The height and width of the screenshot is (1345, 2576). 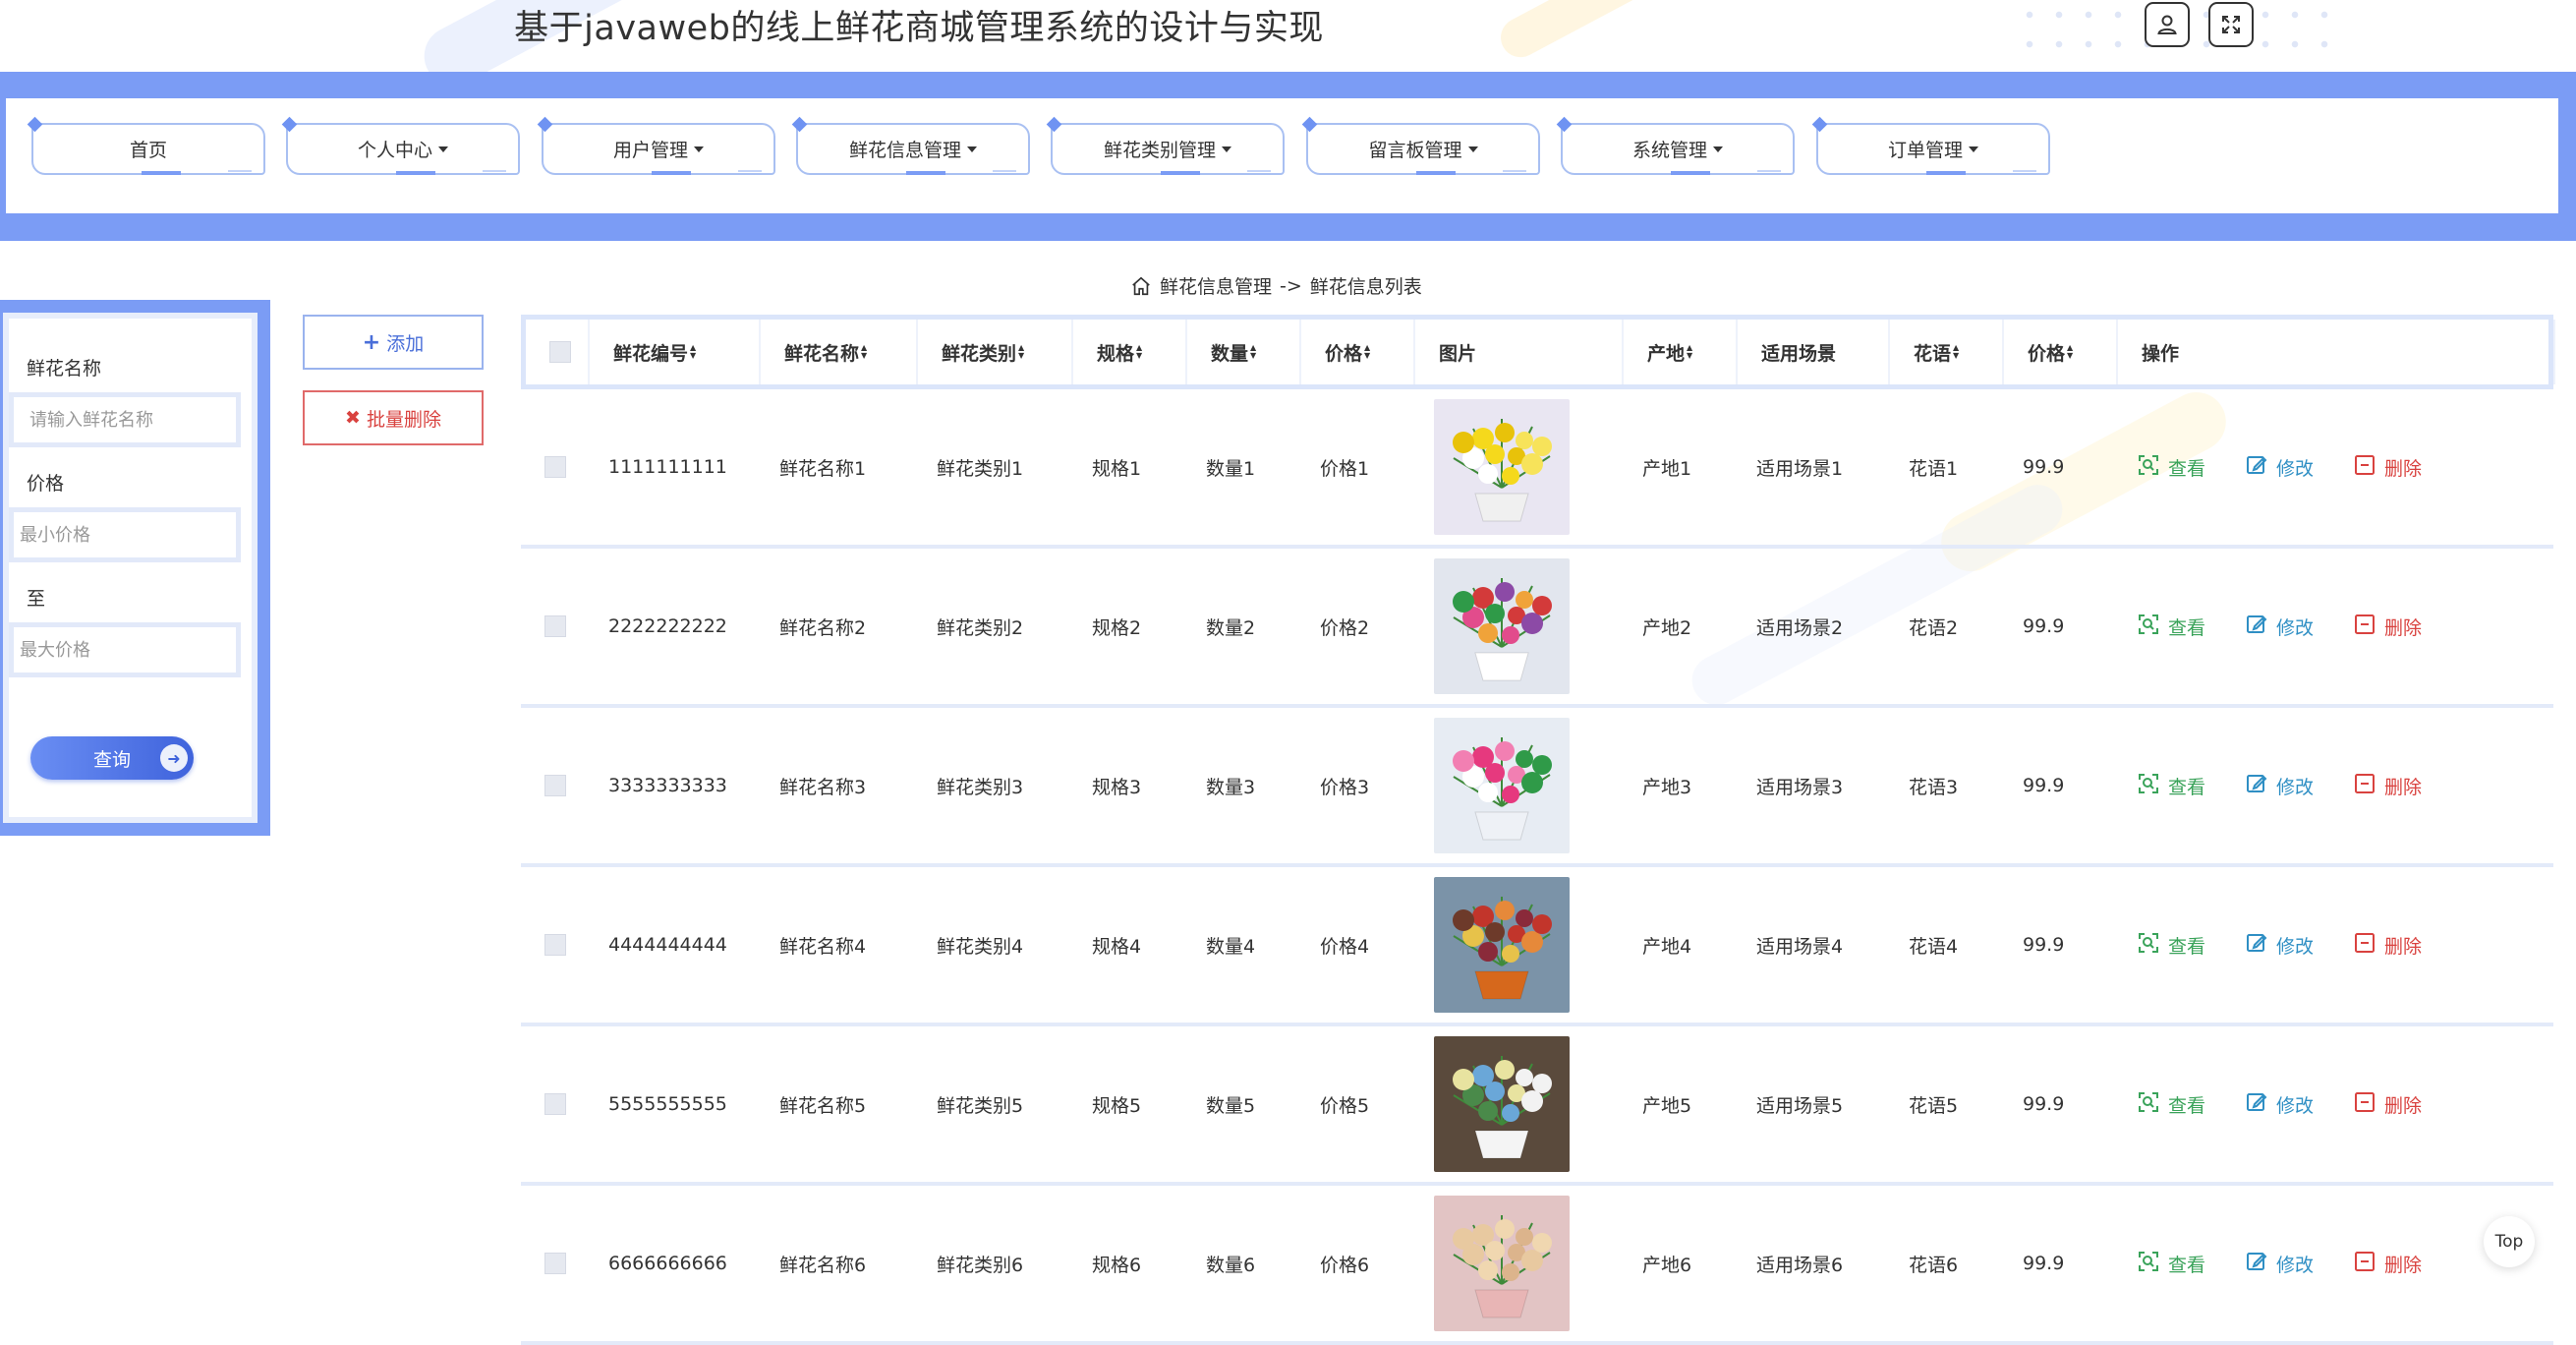 What do you see at coordinates (2231, 24) in the screenshot?
I see `fullscreen-button` at bounding box center [2231, 24].